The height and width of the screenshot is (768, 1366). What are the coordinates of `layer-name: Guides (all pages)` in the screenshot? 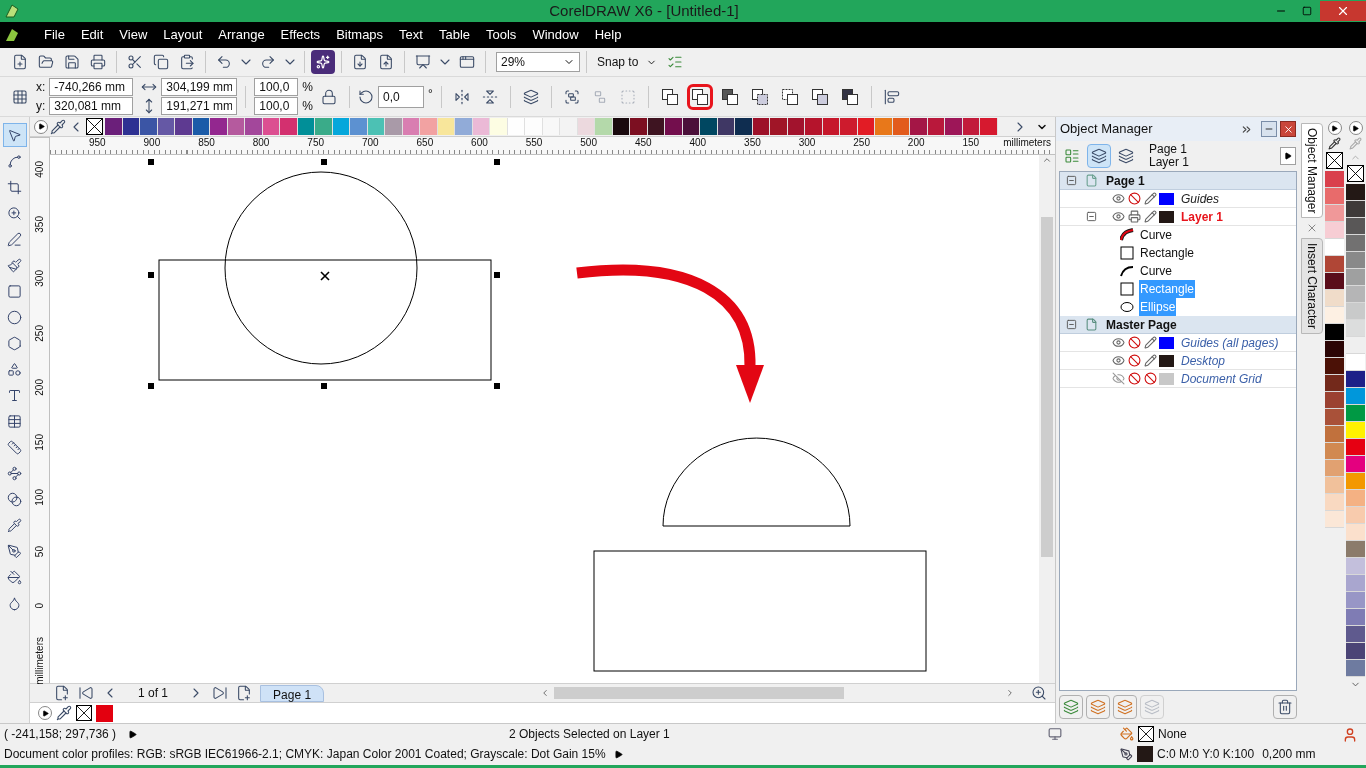 It's located at (1230, 342).